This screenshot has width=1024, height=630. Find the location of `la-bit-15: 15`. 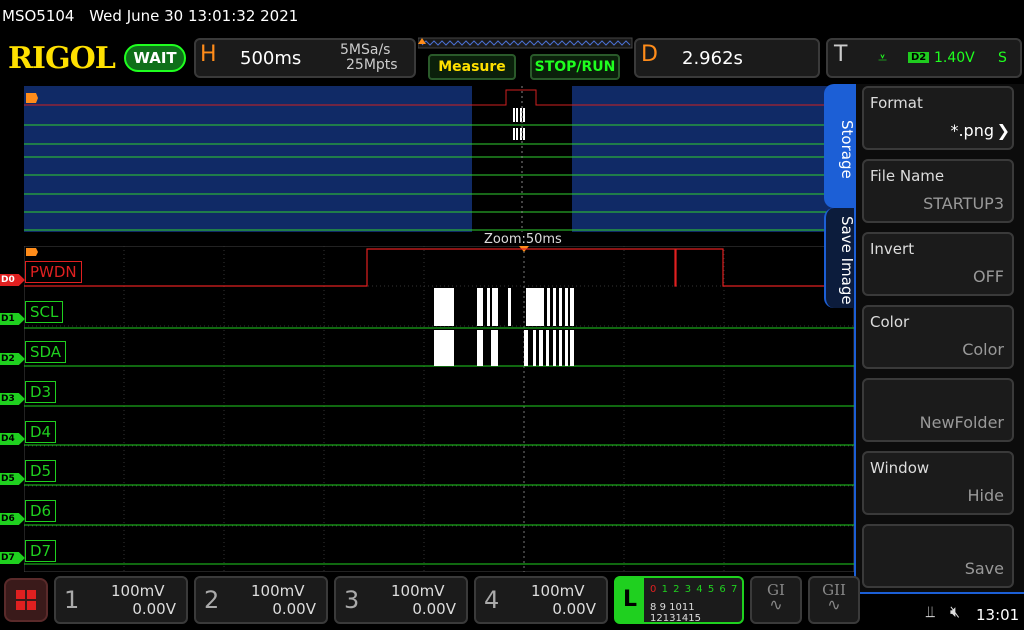

la-bit-15: 15 is located at coordinates (694, 618).